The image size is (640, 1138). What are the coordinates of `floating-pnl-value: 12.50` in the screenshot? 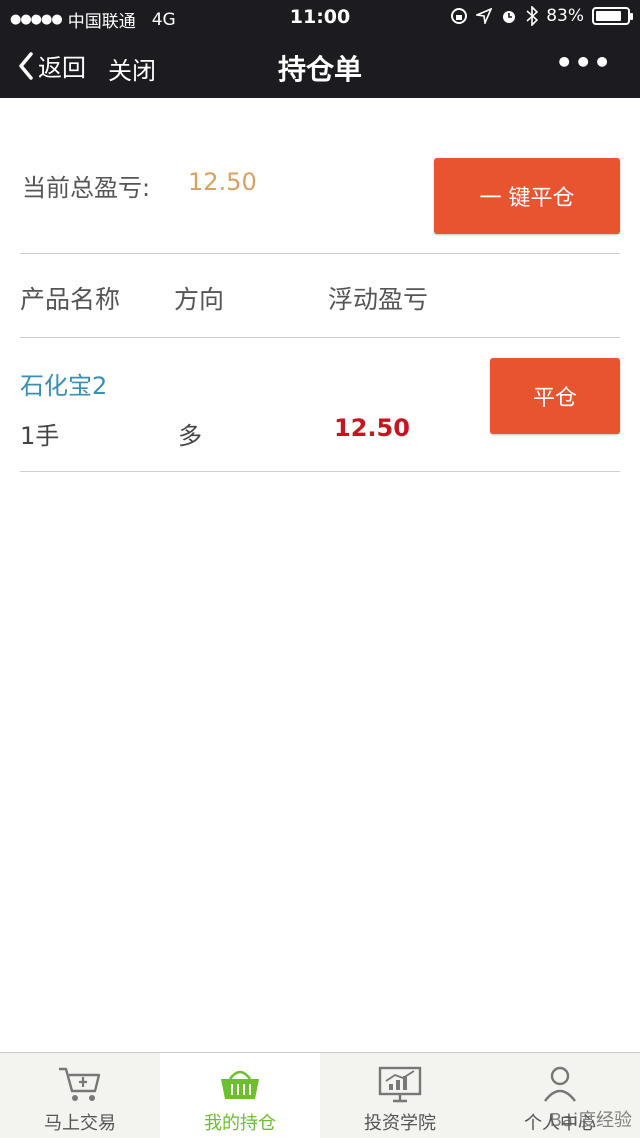 It's located at (372, 428).